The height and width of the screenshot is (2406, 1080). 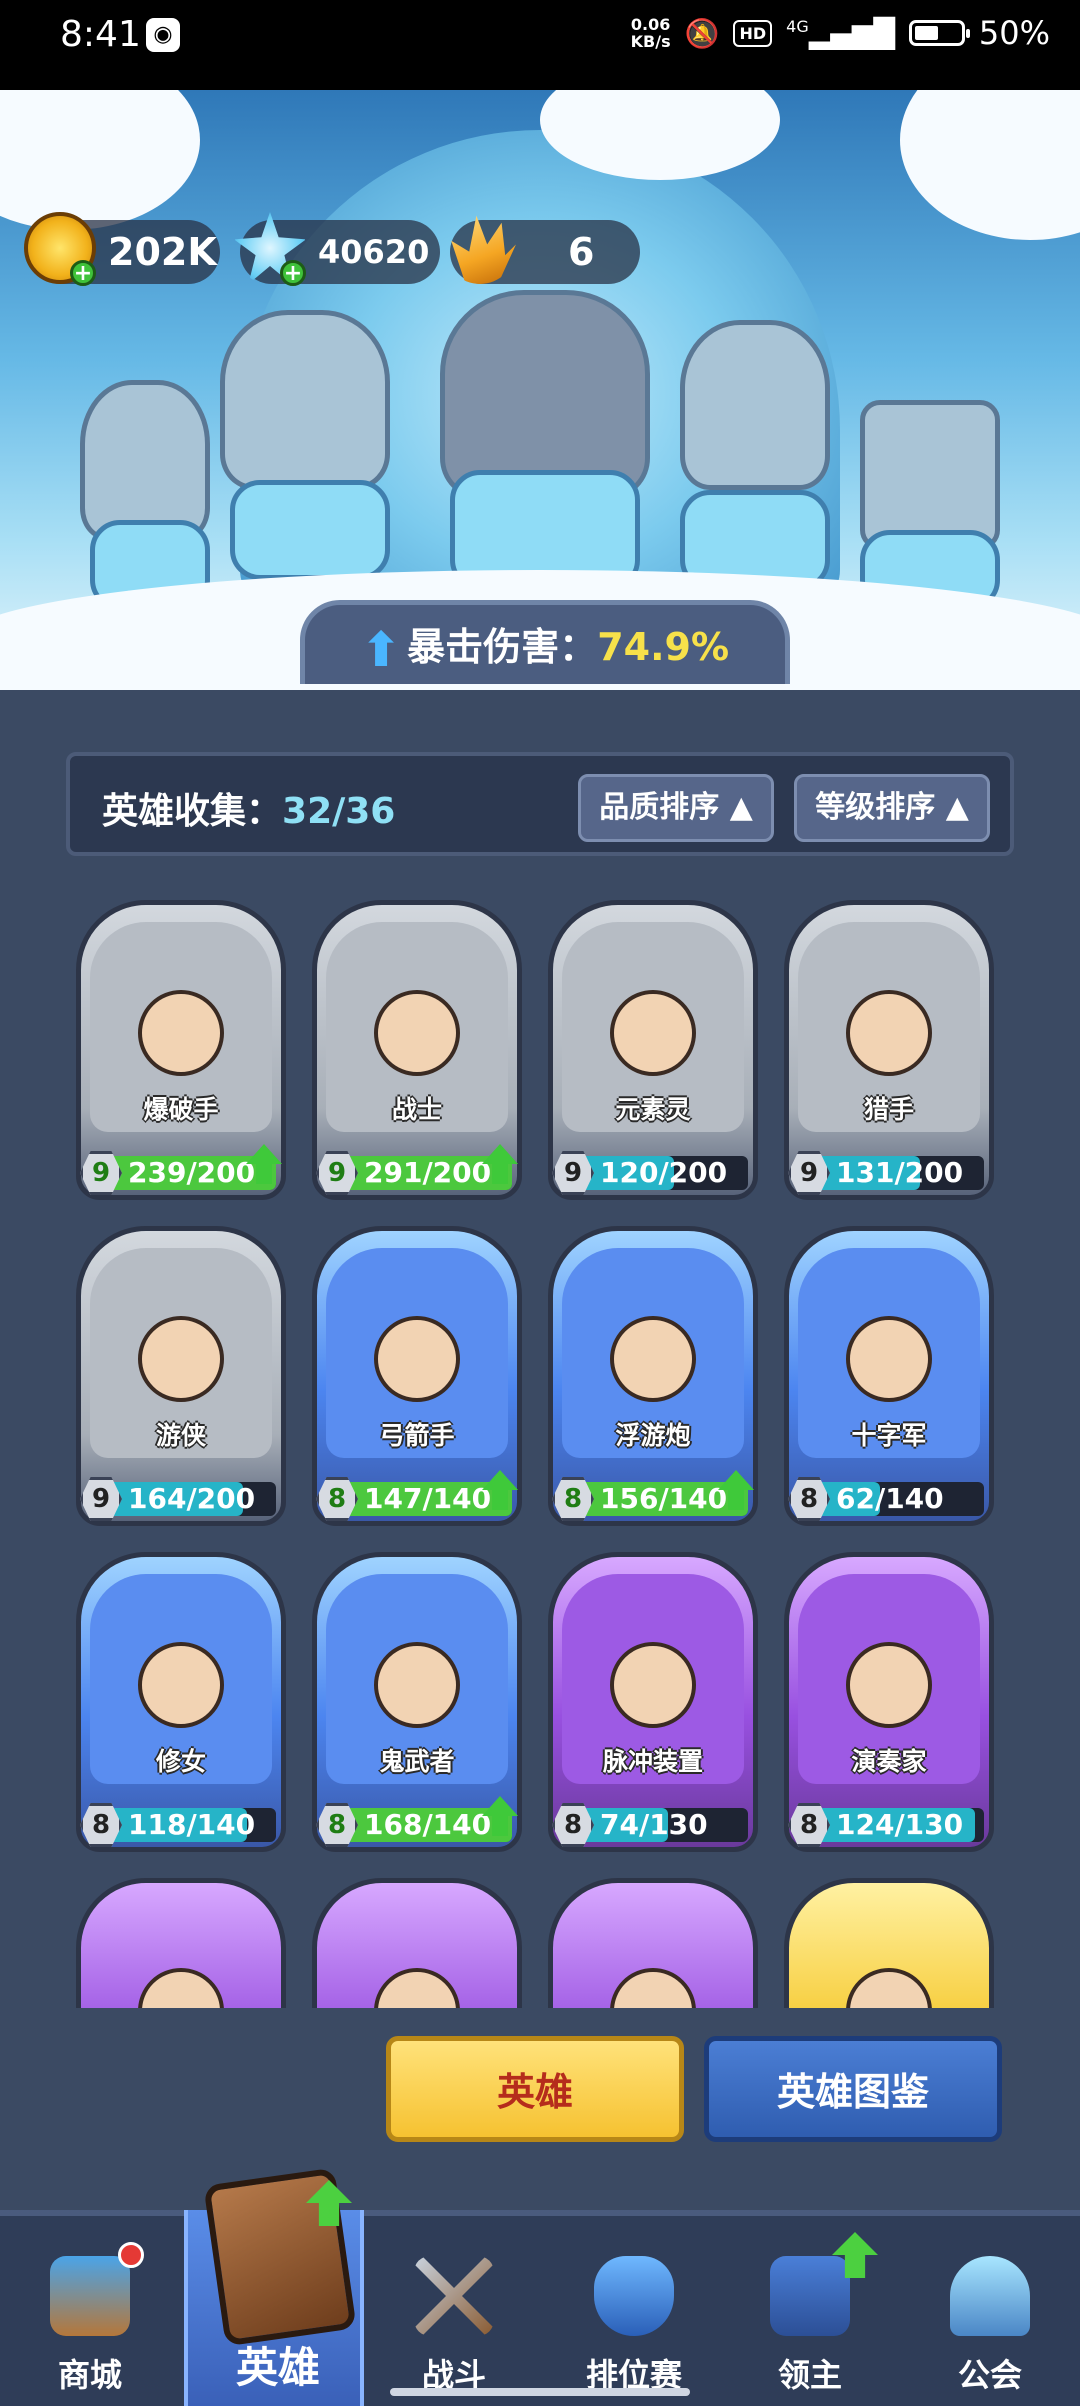 I want to click on battery-percent: 50%, so click(x=1014, y=33).